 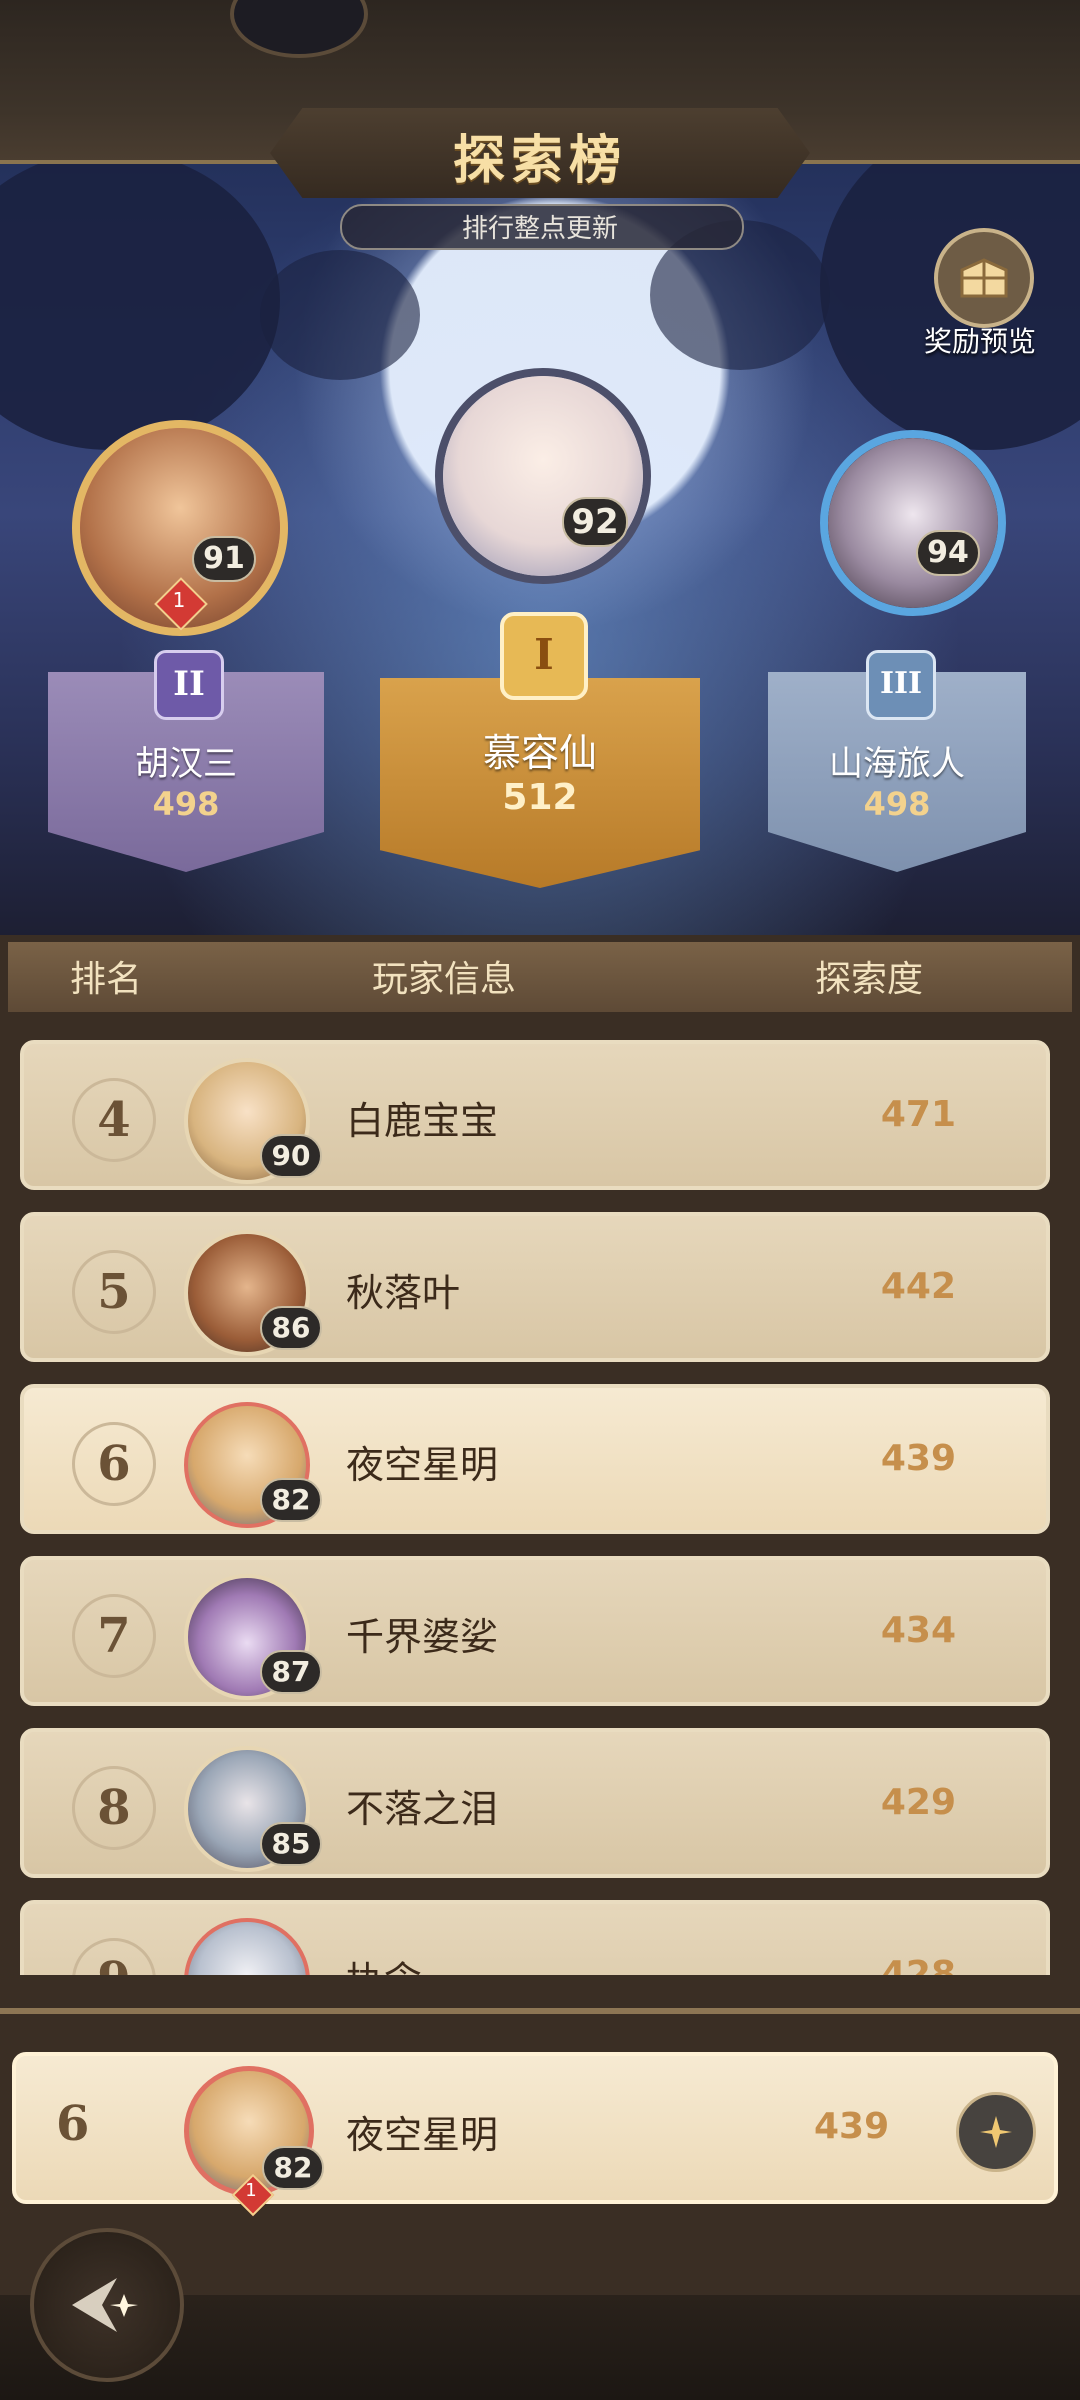 What do you see at coordinates (535, 1803) in the screenshot?
I see `table-row: 8 85 不落之泪 429` at bounding box center [535, 1803].